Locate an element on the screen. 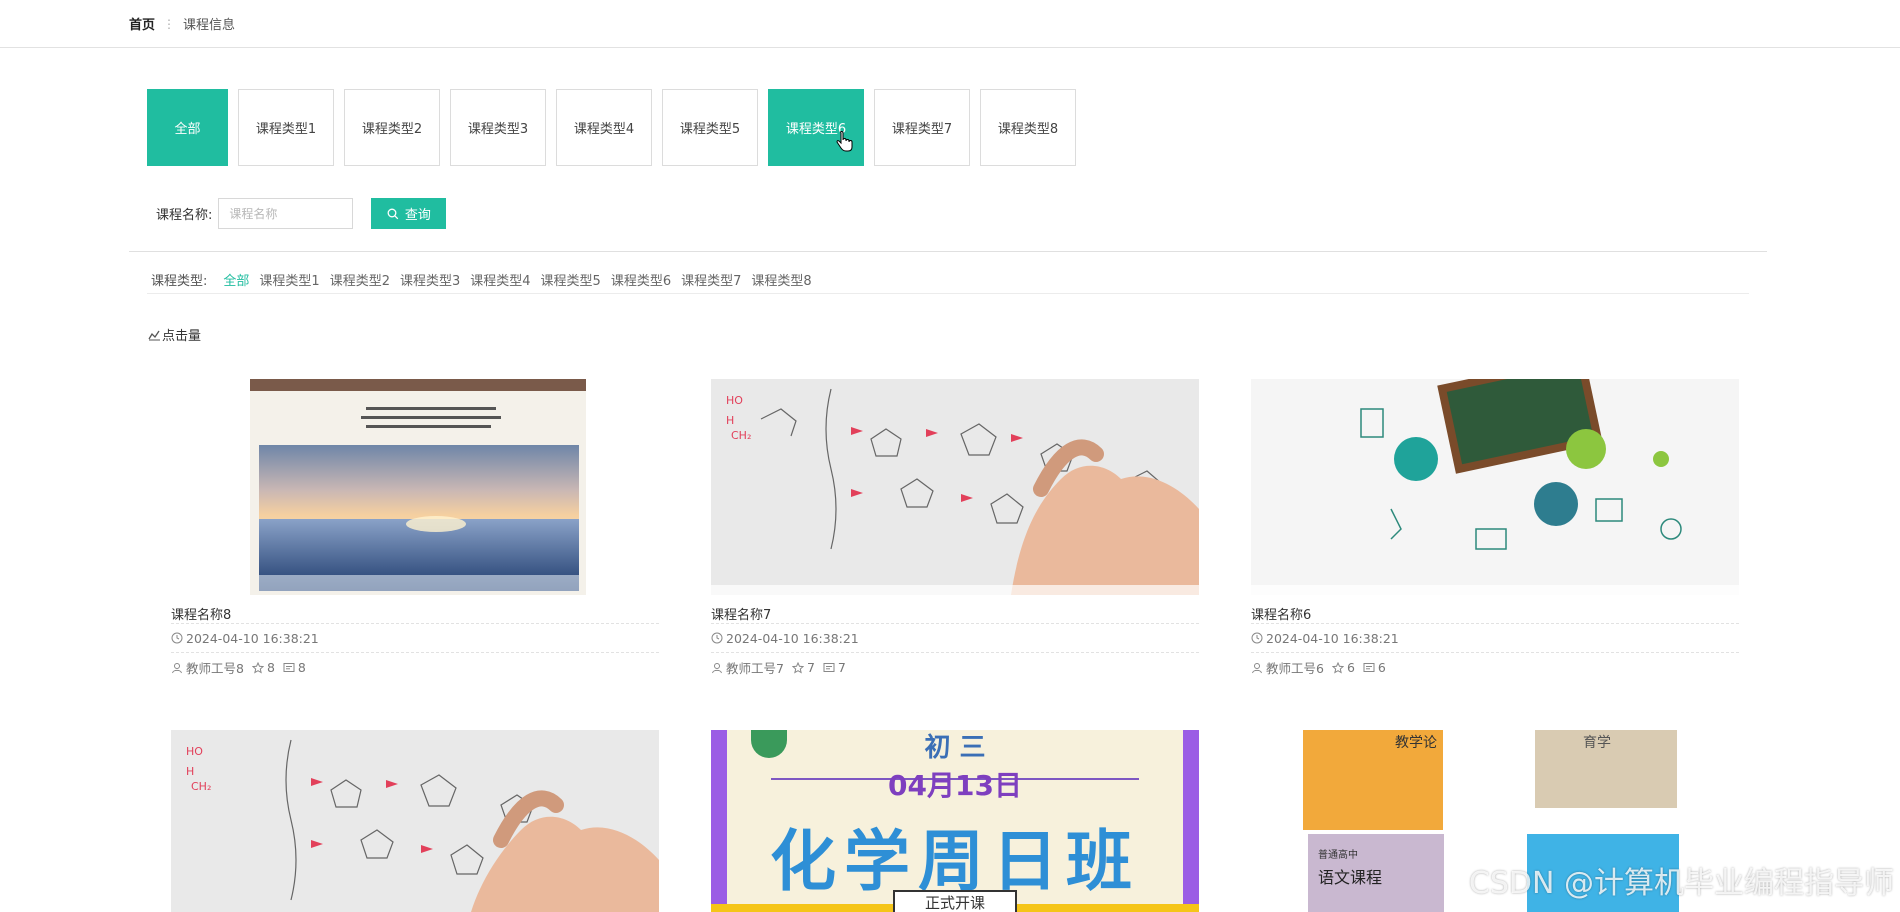 This screenshot has height=912, width=1900. course-title: 课程名称6 is located at coordinates (1495, 614).